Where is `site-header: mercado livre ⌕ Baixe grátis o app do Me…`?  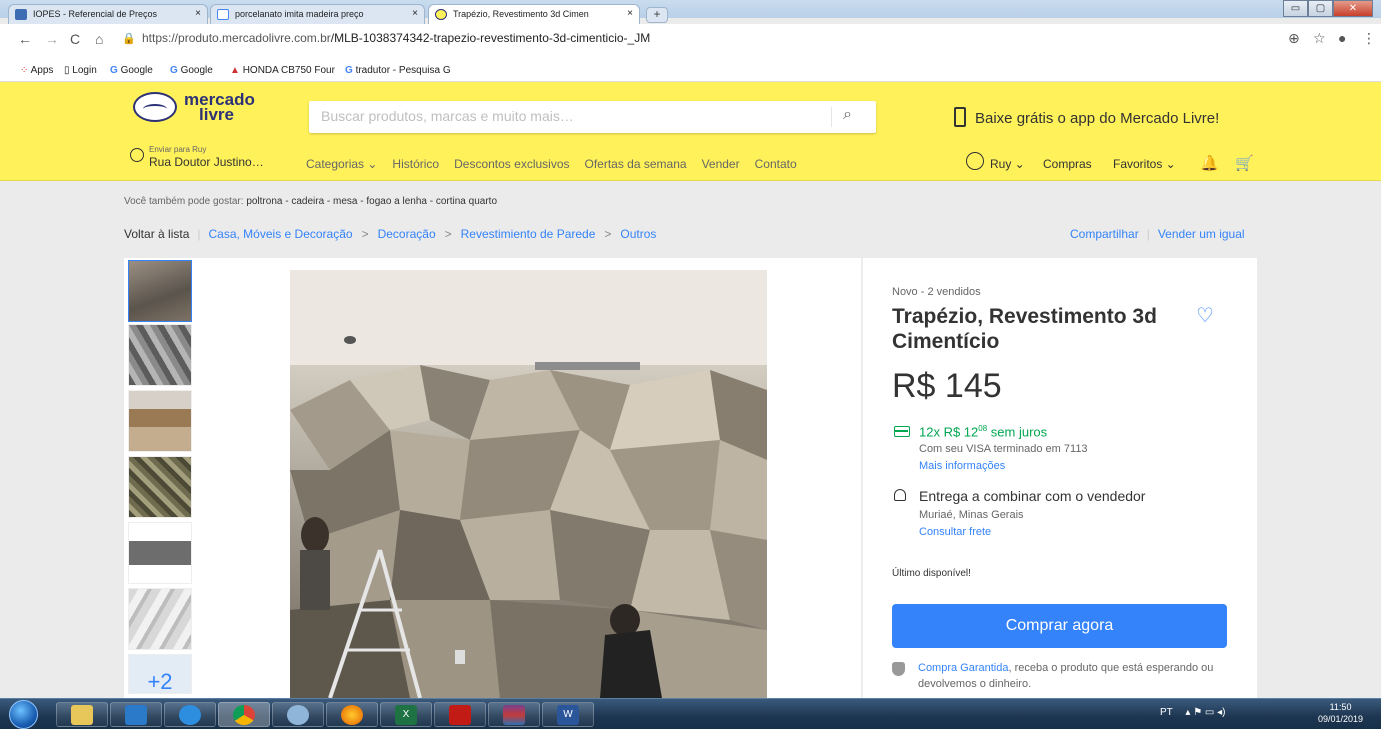
site-header: mercado livre ⌕ Baixe grátis o app do Me… is located at coordinates (690, 131).